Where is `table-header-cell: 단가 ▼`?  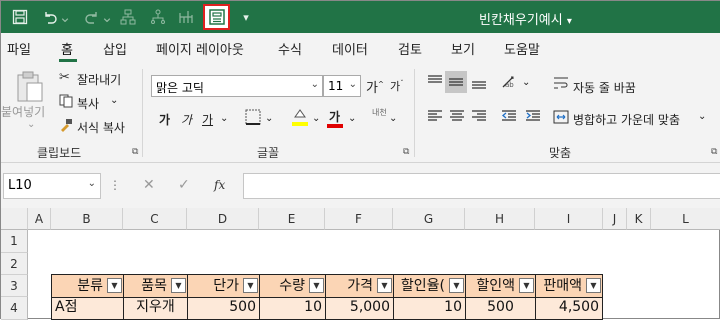
table-header-cell: 단가 ▼ is located at coordinates (223, 286).